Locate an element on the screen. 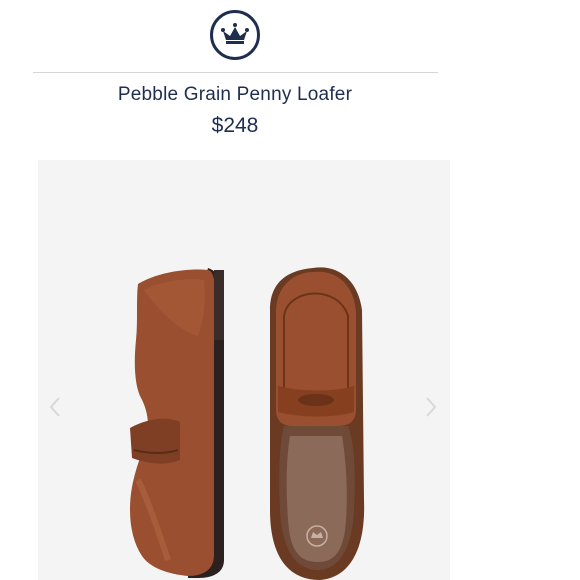 This screenshot has height=580, width=580. gallery-next-button is located at coordinates (431, 407).